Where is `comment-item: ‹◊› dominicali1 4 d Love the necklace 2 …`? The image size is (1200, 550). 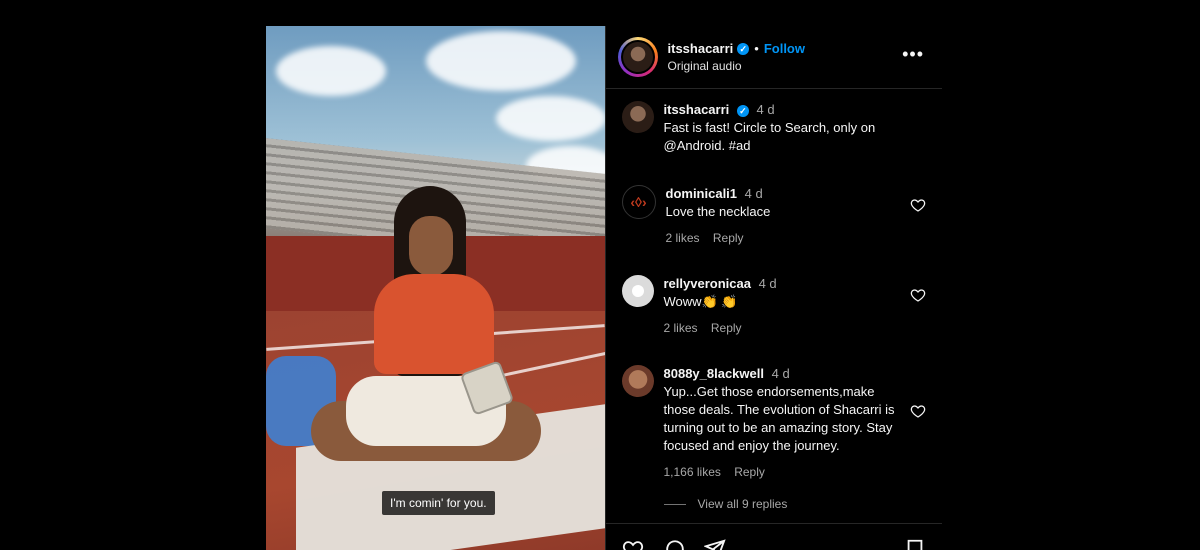 comment-item: ‹◊› dominicali1 4 d Love the necklace 2 … is located at coordinates (774, 215).